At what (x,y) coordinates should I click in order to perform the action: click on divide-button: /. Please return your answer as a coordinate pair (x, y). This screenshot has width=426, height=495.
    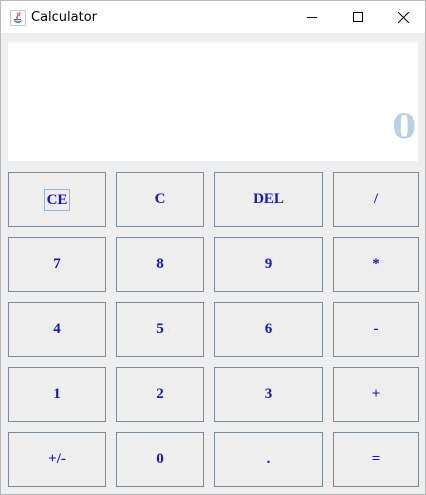
    Looking at the image, I should click on (376, 199).